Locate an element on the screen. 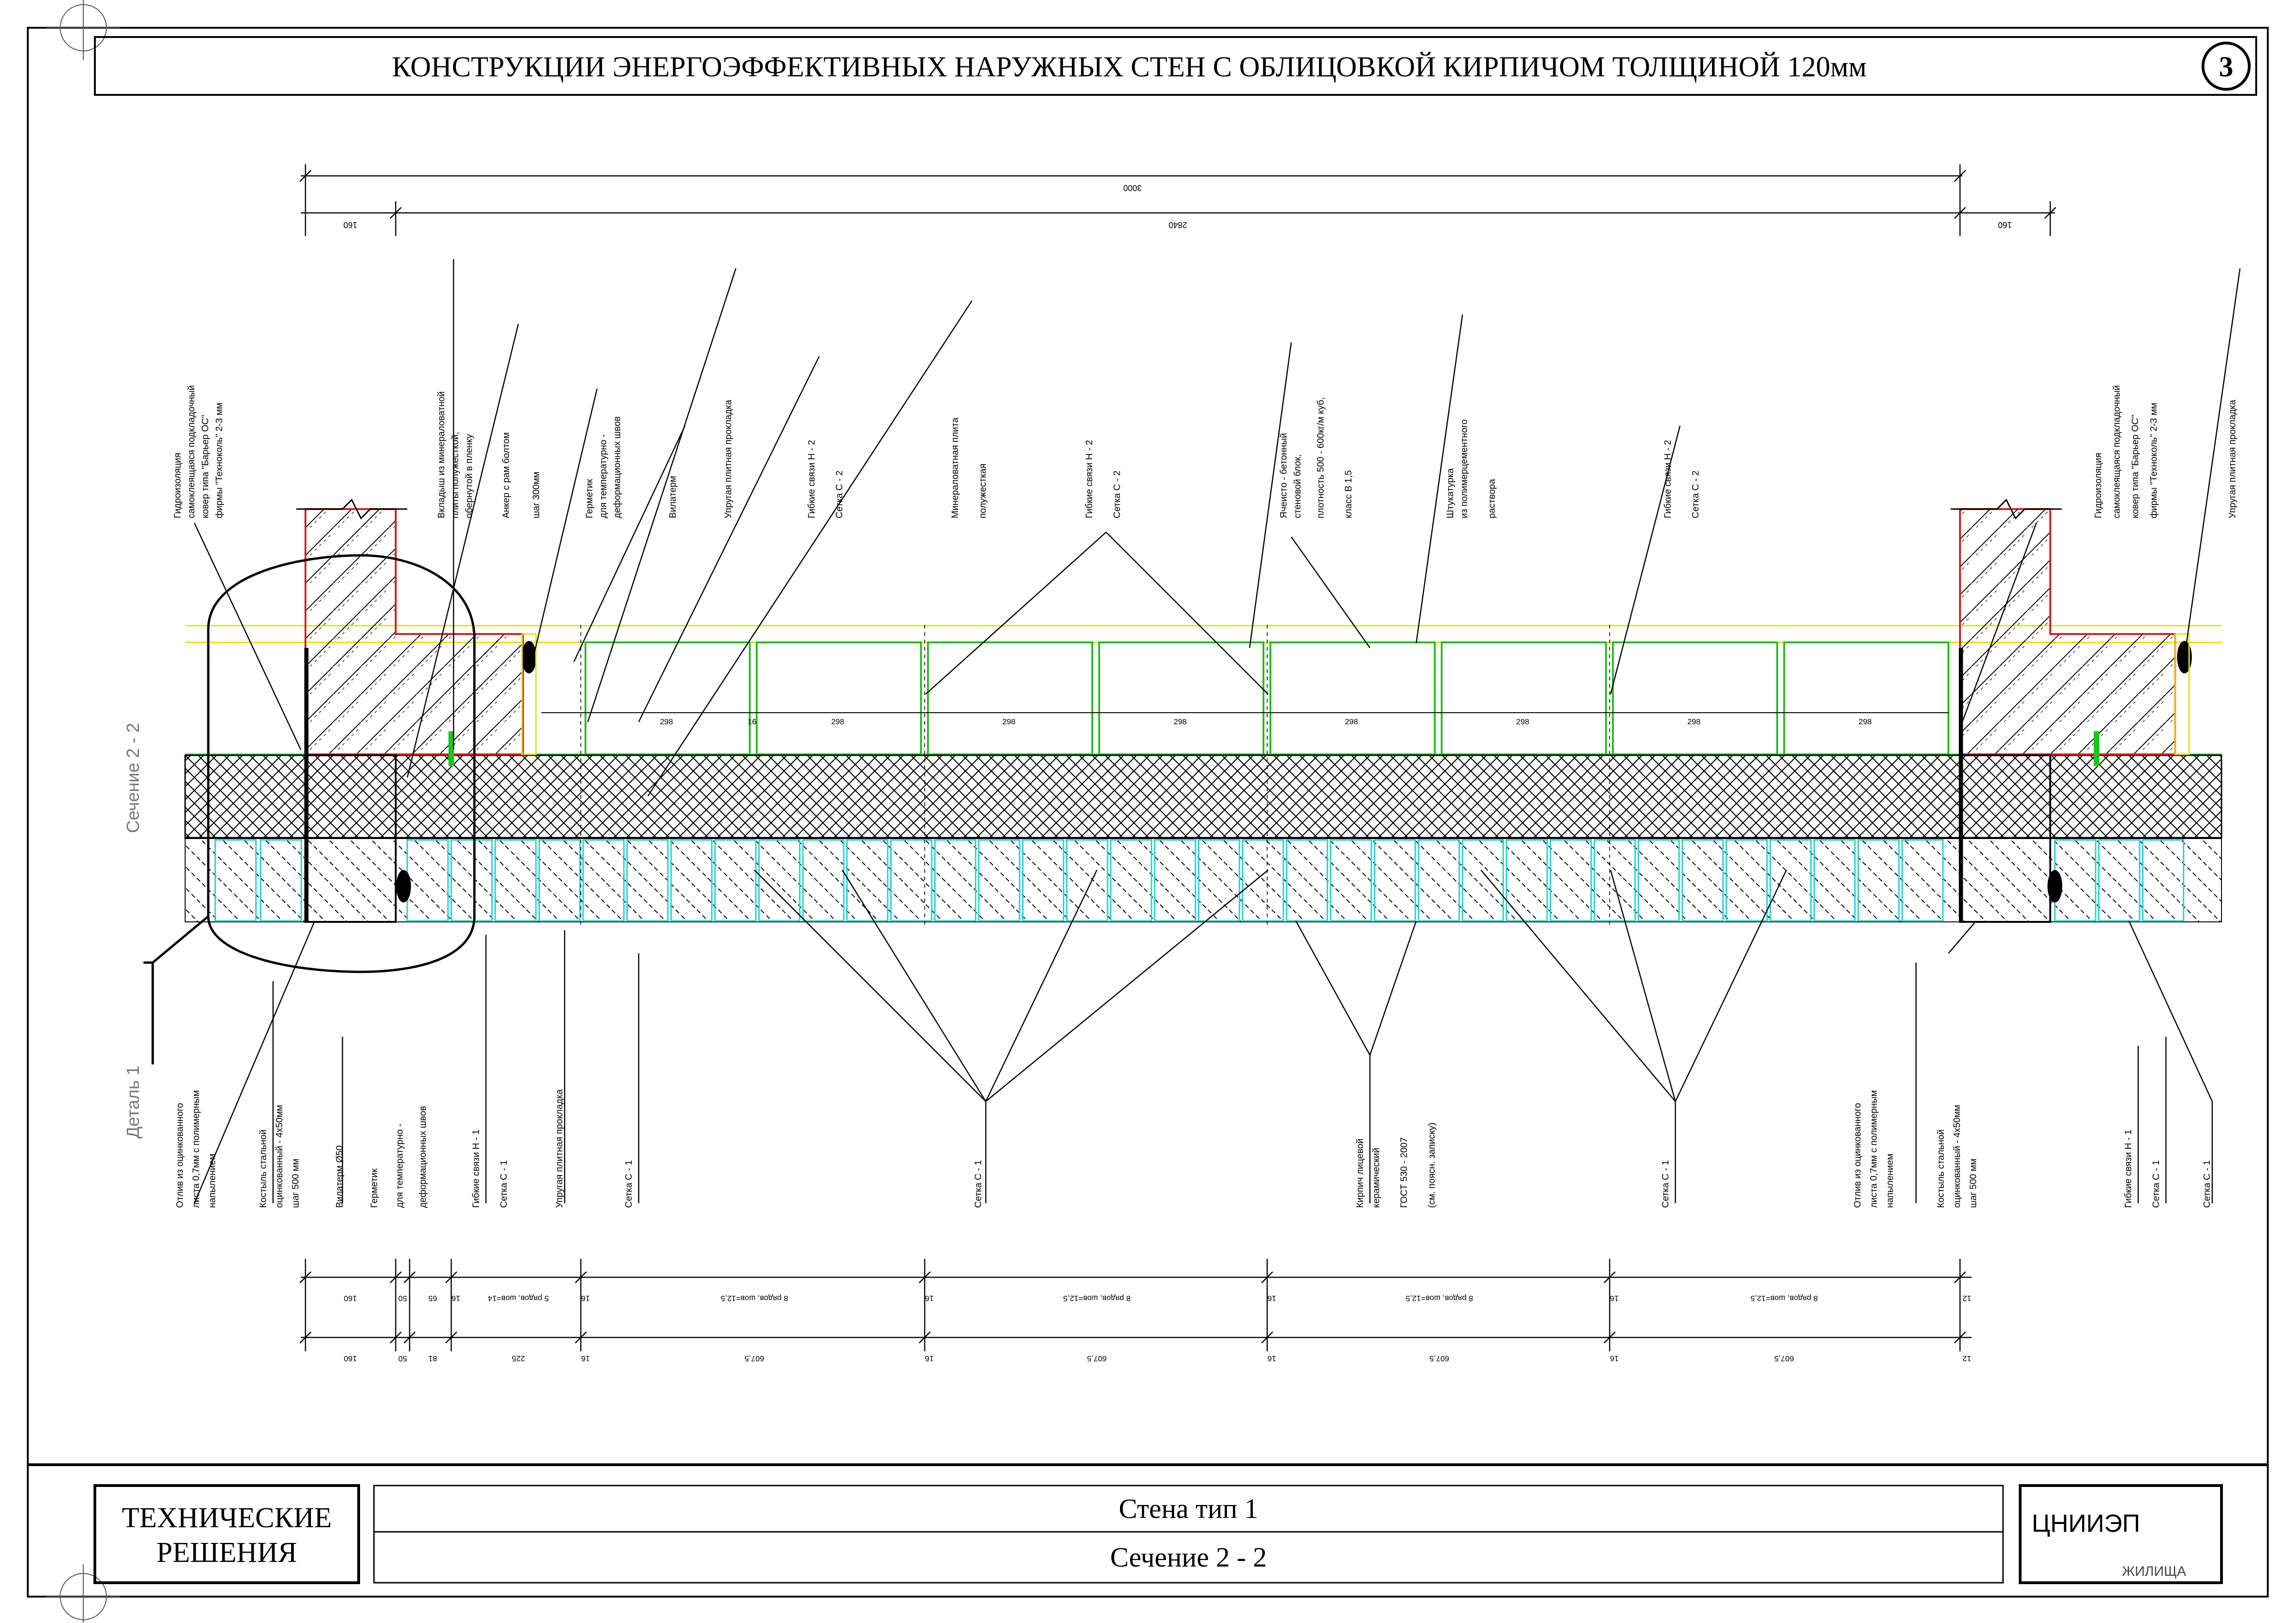 The height and width of the screenshot is (1623, 2296). svg-text: Отлив из оцинкованного is located at coordinates (180, 1155).